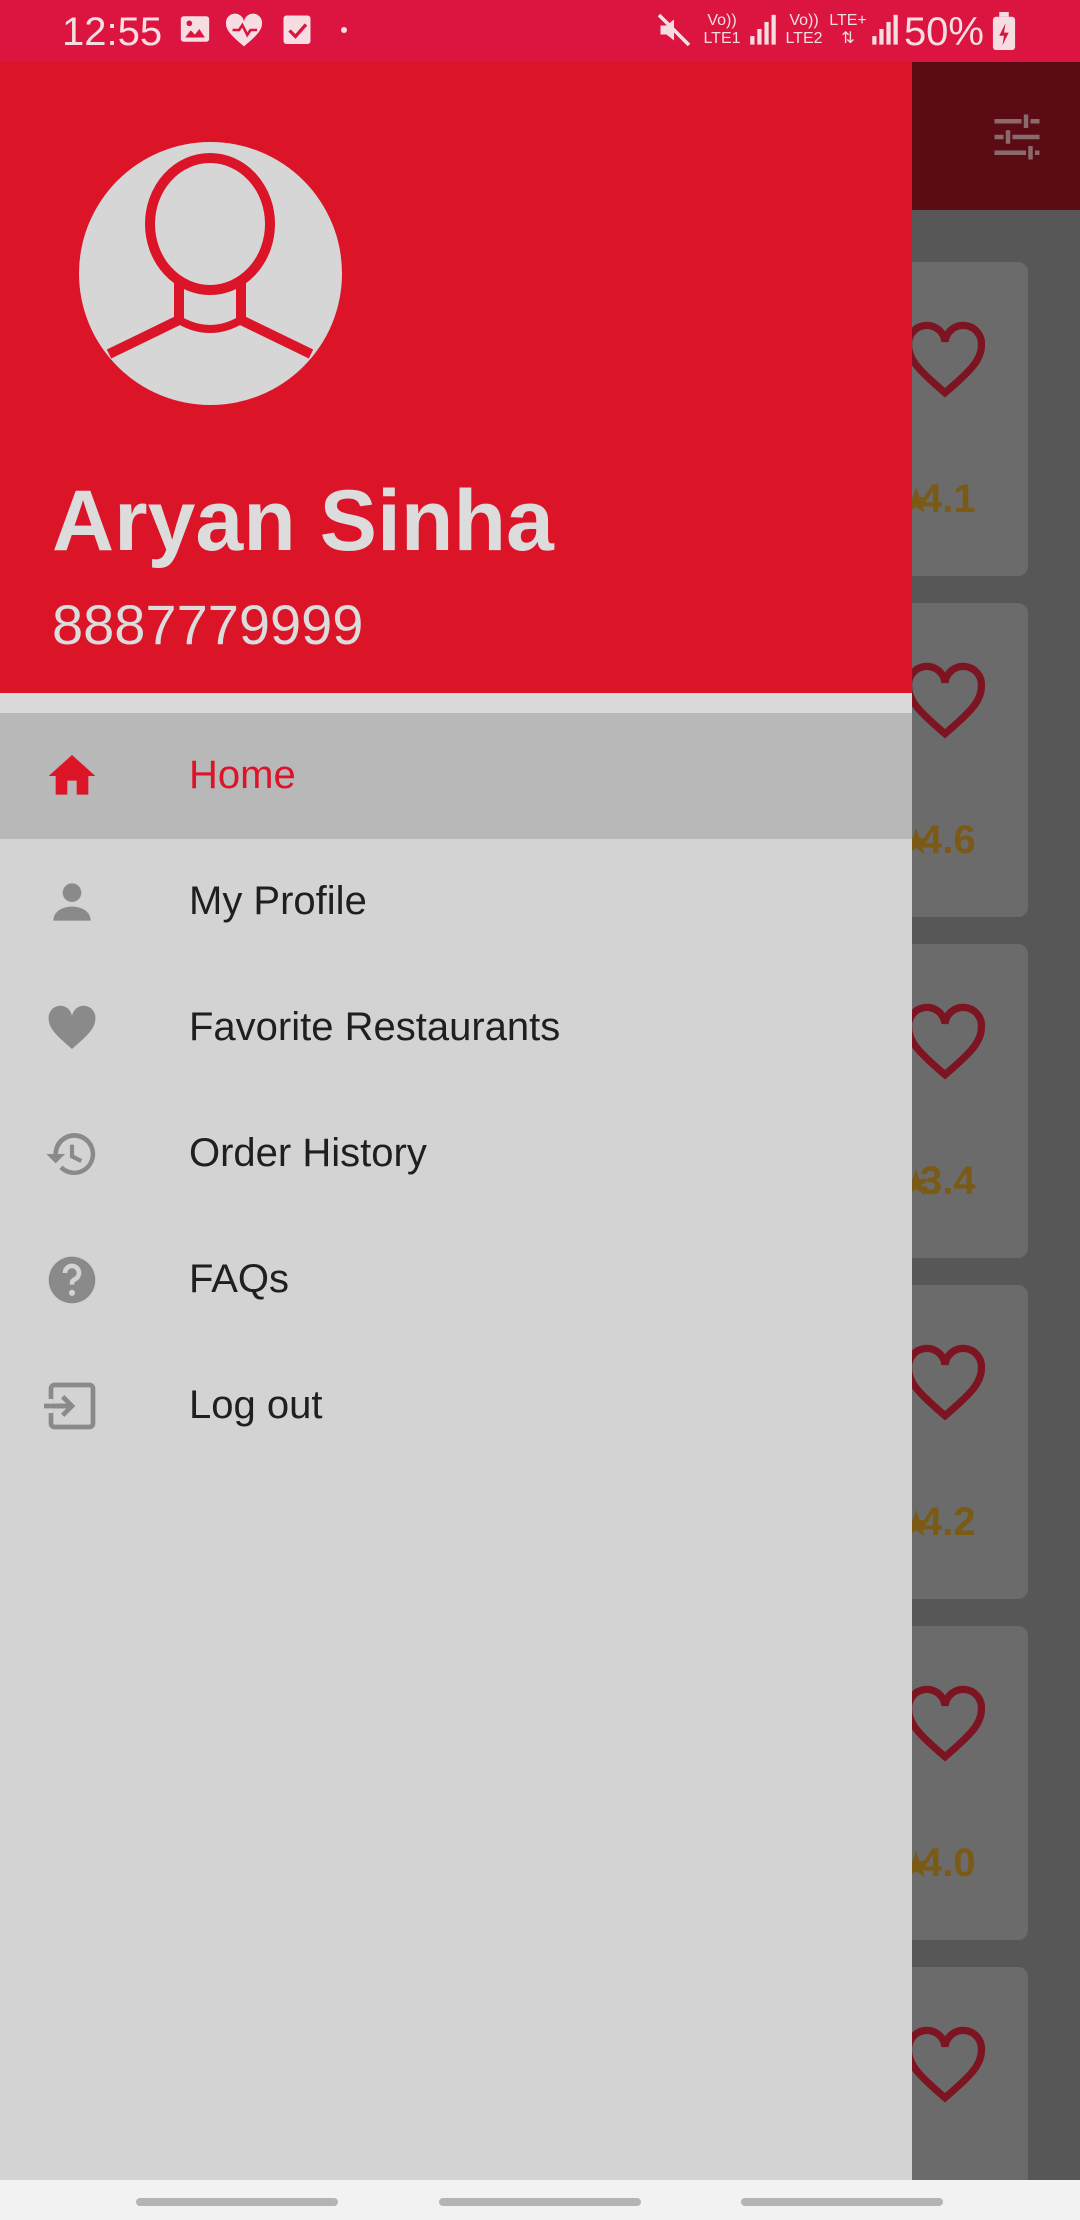 This screenshot has width=1080, height=2220. I want to click on nav-home-button, so click(540, 2202).